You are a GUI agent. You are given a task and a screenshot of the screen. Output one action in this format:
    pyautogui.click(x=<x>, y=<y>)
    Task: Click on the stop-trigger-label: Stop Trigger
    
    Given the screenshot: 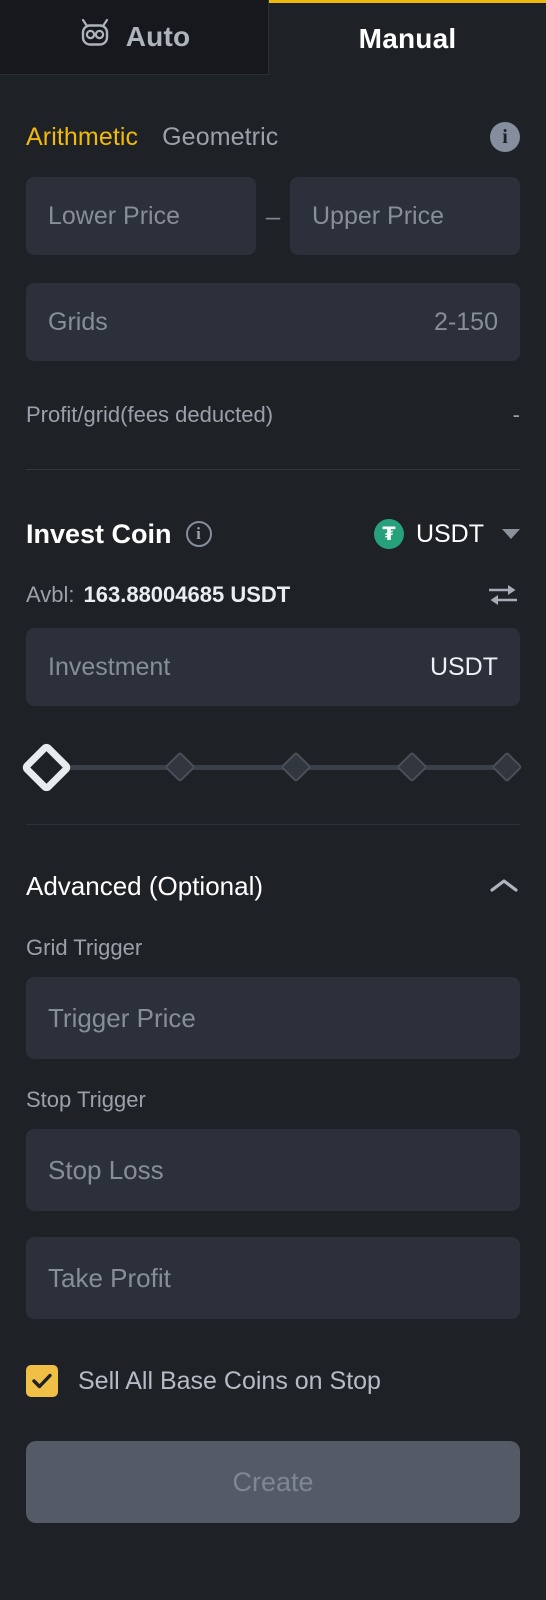 What is the action you would take?
    pyautogui.click(x=86, y=1099)
    